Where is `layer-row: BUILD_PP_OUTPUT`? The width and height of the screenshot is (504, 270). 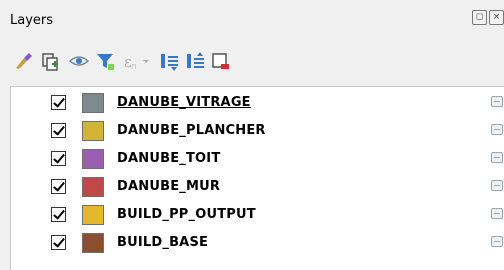 layer-row: BUILD_PP_OUTPUT is located at coordinates (257, 215).